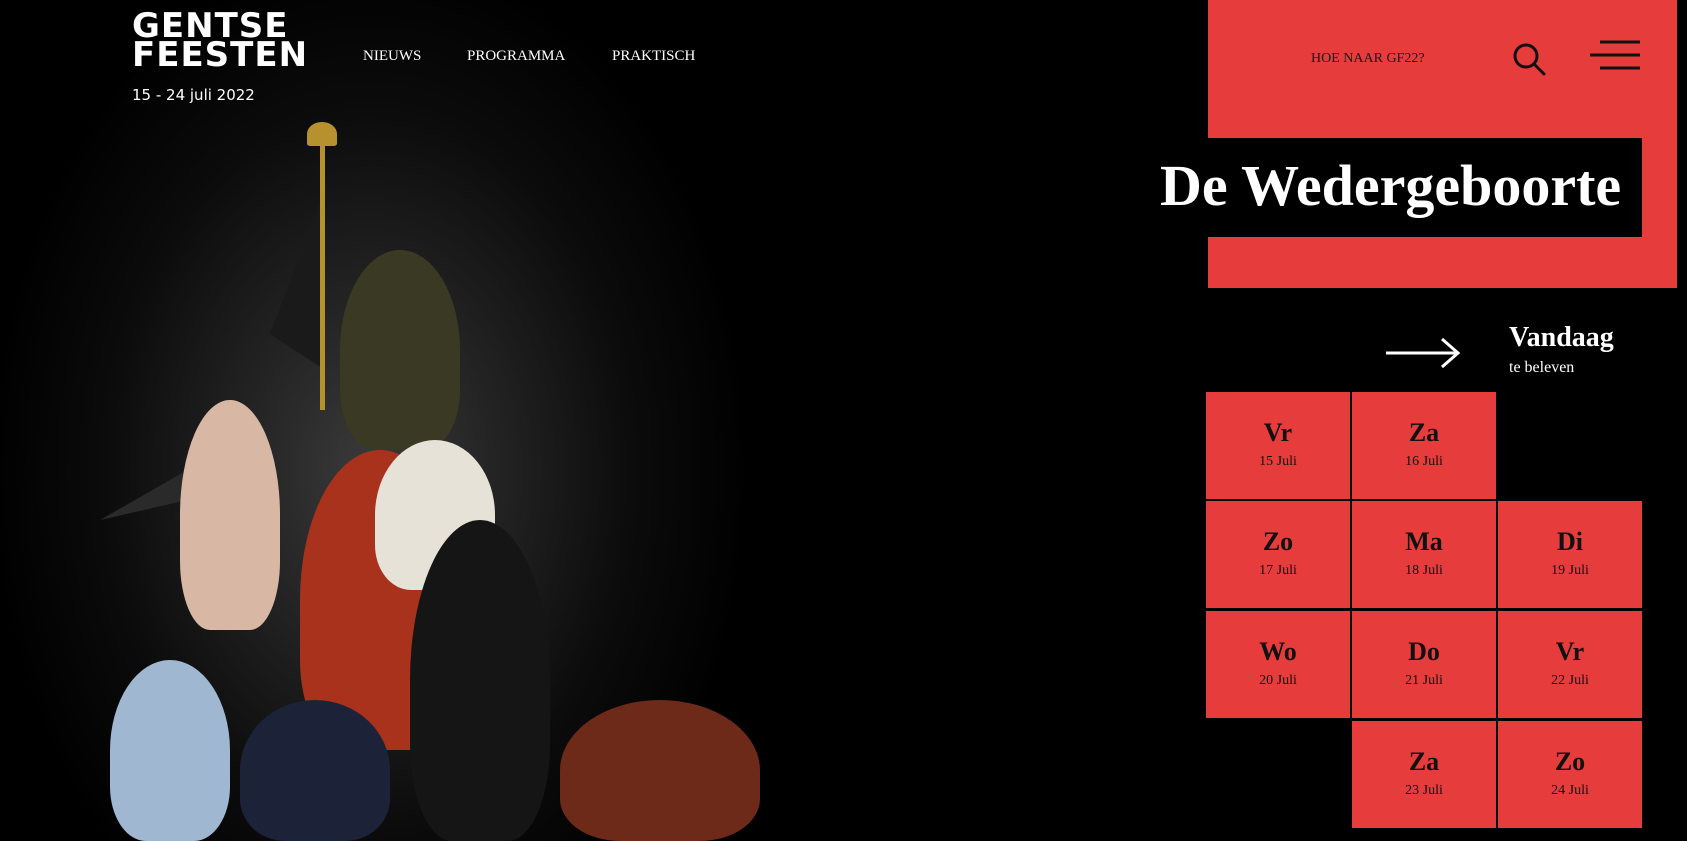 This screenshot has height=841, width=1687. Describe the element at coordinates (1570, 570) in the screenshot. I see `day-date: 19 Juli` at that location.